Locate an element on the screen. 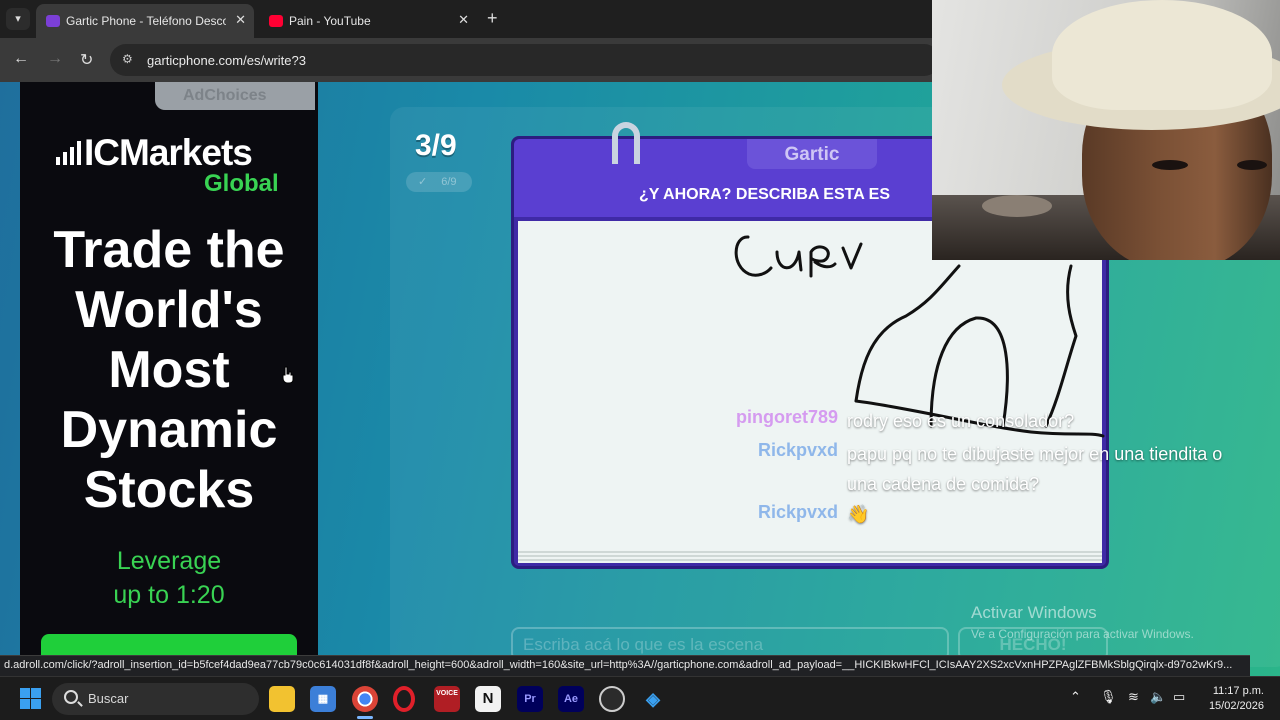 The image size is (1280, 720). new-tab-button: + is located at coordinates (492, 18).